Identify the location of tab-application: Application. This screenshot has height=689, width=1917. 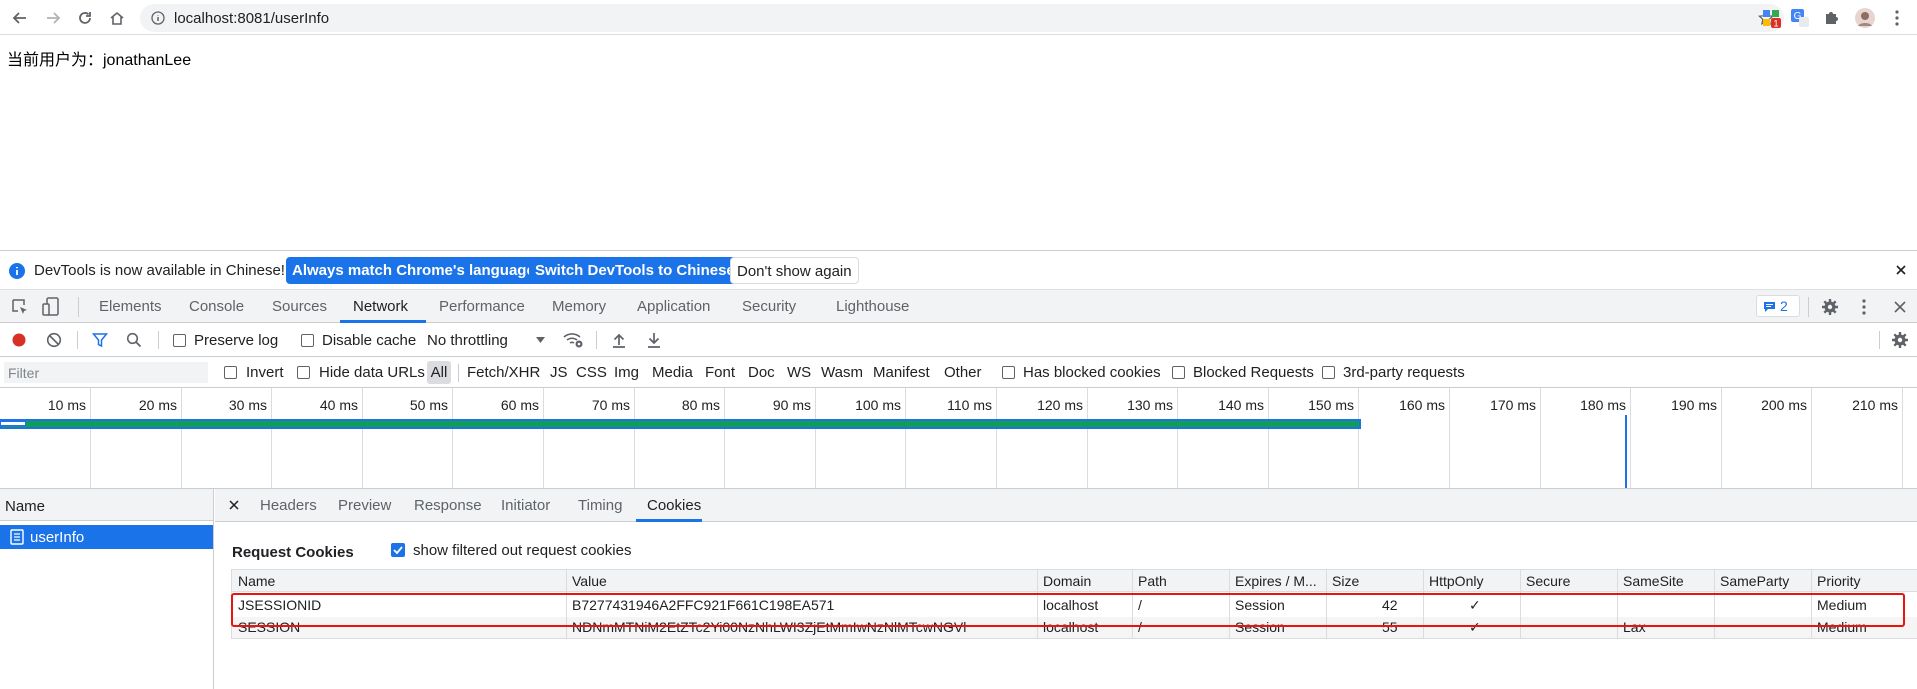
(673, 306).